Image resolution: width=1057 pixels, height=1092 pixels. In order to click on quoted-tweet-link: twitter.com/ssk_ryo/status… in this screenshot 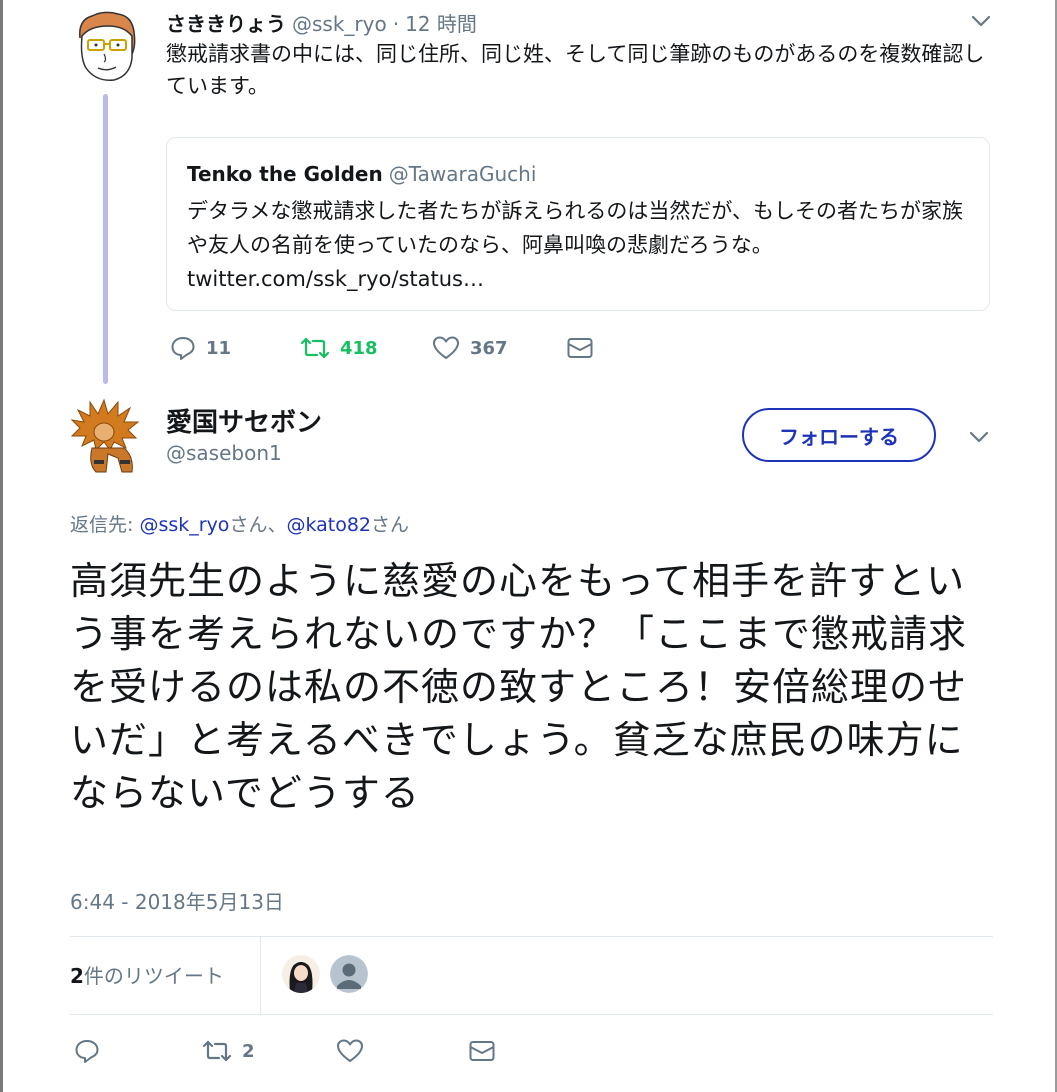, I will do `click(335, 279)`.